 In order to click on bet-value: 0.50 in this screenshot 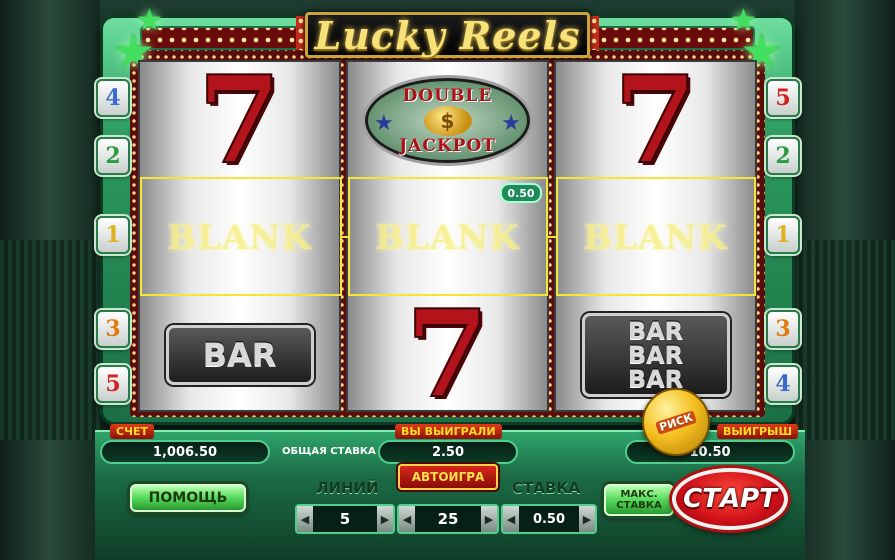, I will do `click(549, 519)`.